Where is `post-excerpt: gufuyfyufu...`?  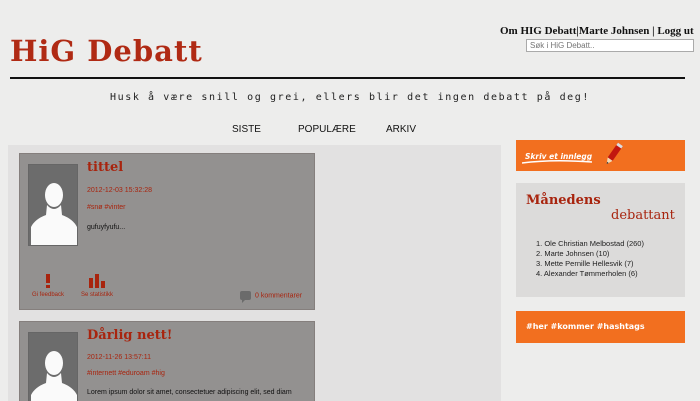
post-excerpt: gufuyfyufu... is located at coordinates (106, 227).